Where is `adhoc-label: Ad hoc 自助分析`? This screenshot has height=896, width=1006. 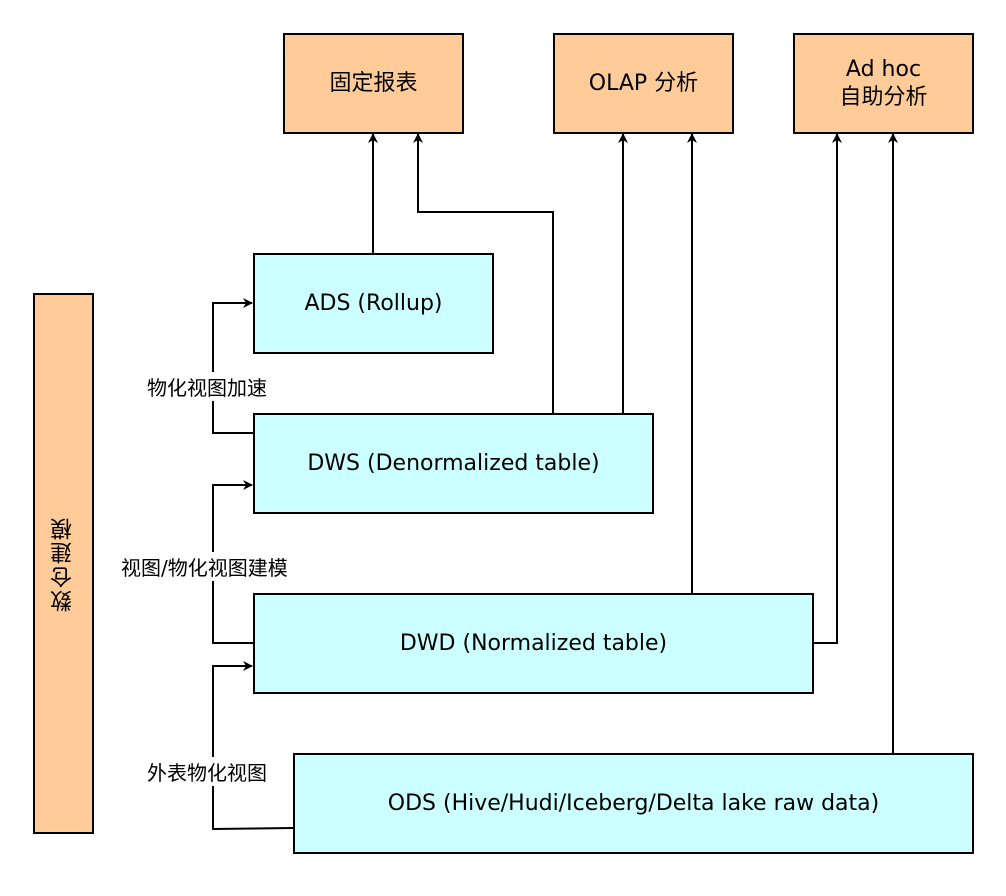 adhoc-label: Ad hoc 自助分析 is located at coordinates (883, 83).